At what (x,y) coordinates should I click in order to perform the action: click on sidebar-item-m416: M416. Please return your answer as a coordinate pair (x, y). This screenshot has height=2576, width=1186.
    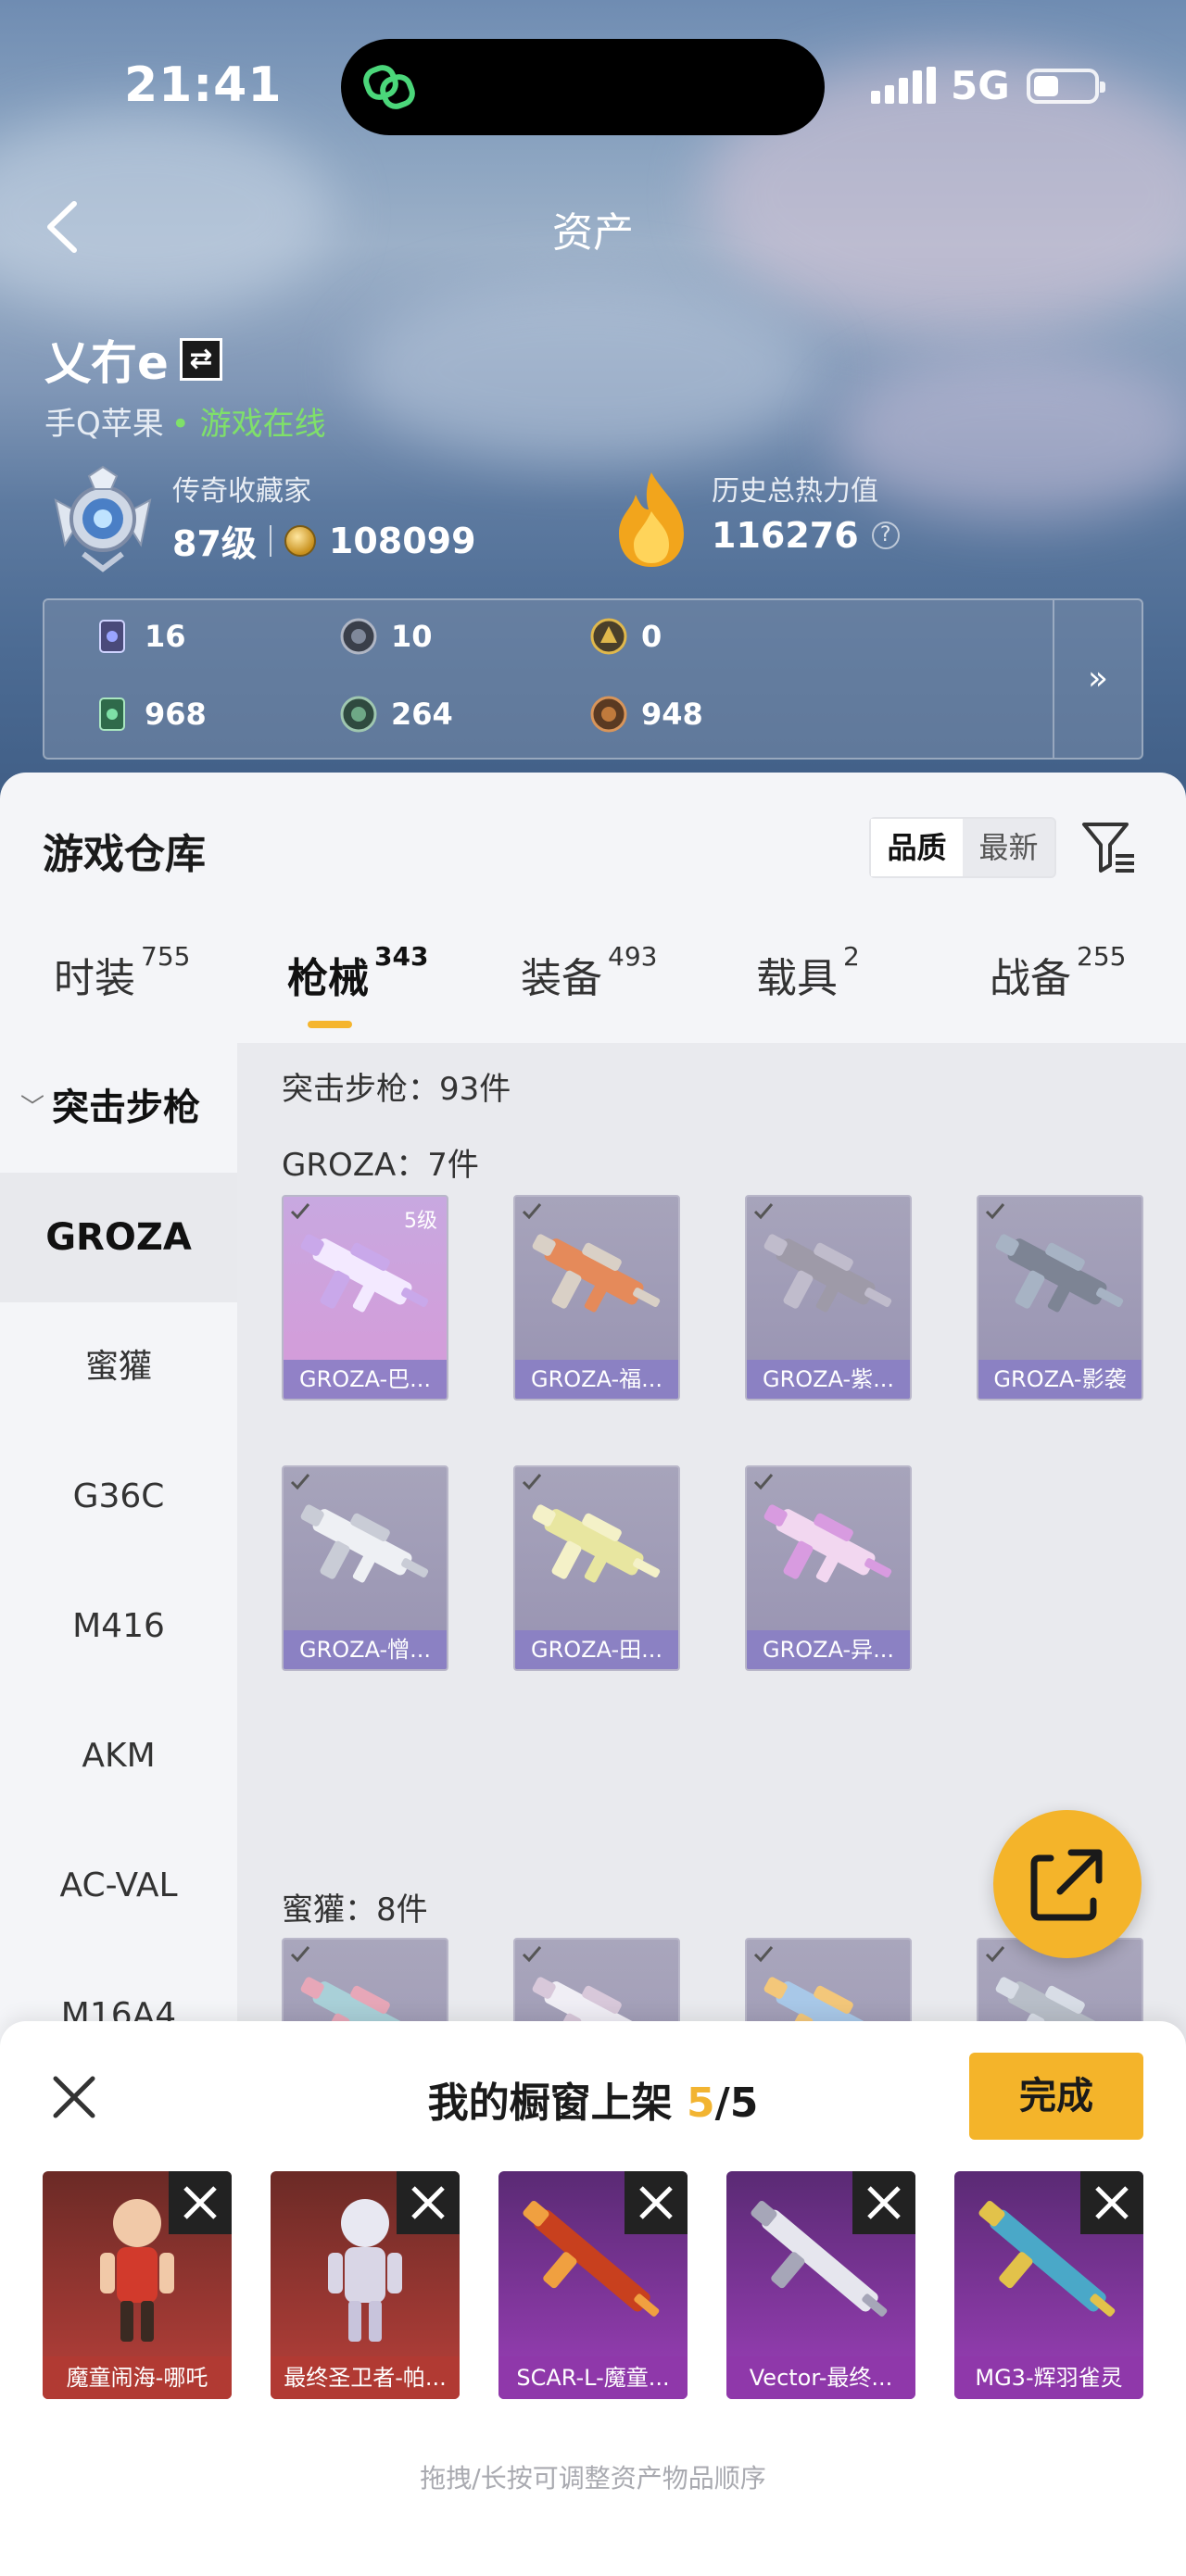
    Looking at the image, I should click on (118, 1626).